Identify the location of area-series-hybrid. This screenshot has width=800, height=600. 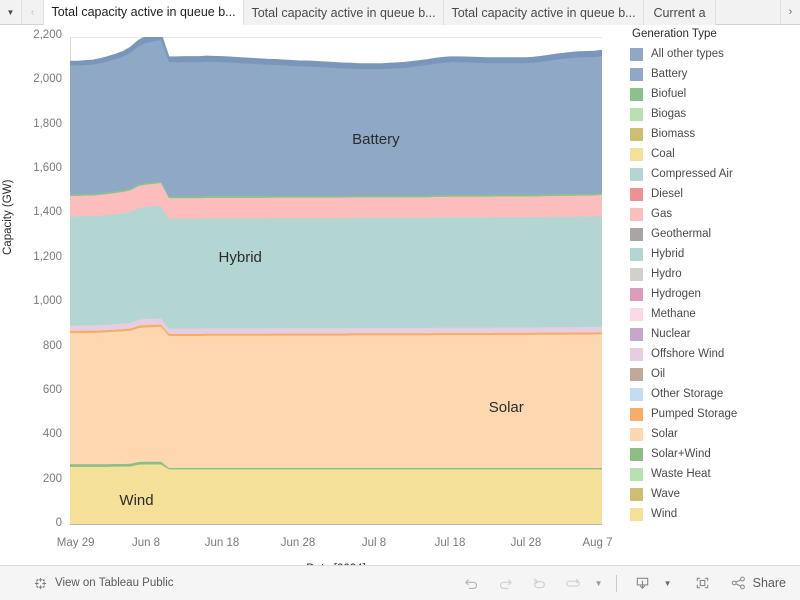
(336, 267).